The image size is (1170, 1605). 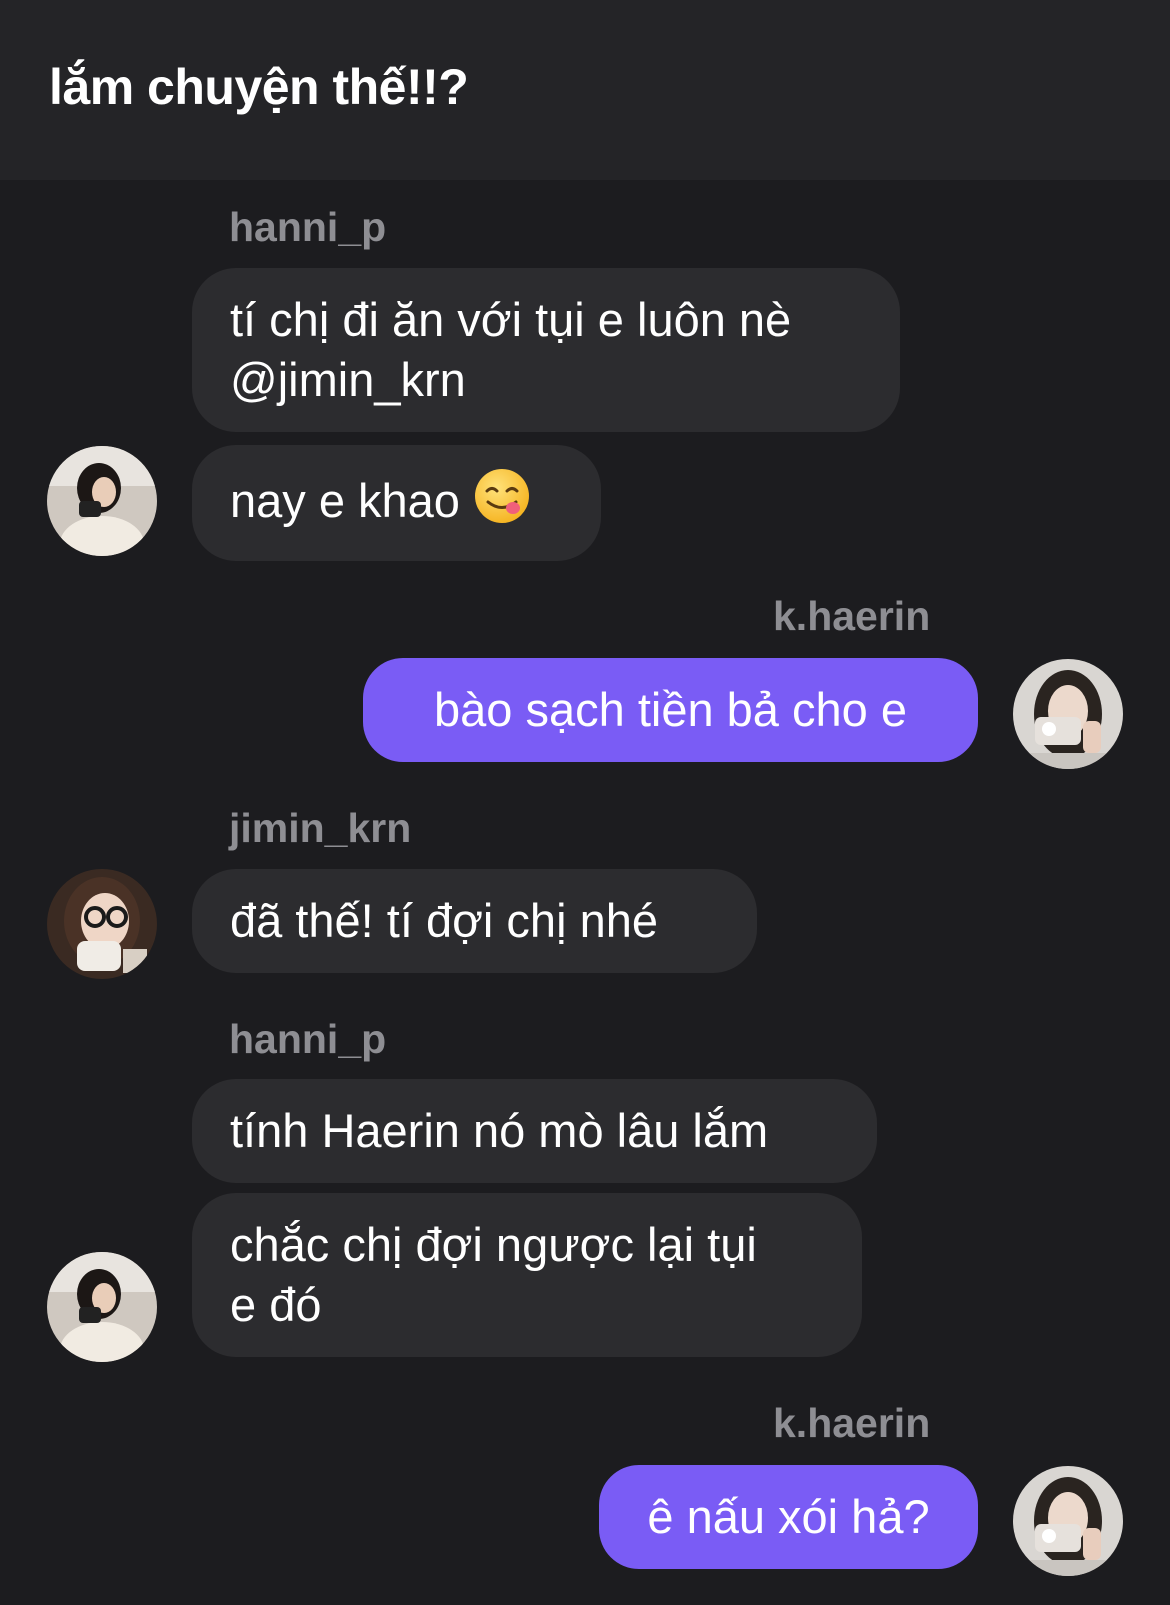 I want to click on message-text: nay e khao, so click(x=345, y=500).